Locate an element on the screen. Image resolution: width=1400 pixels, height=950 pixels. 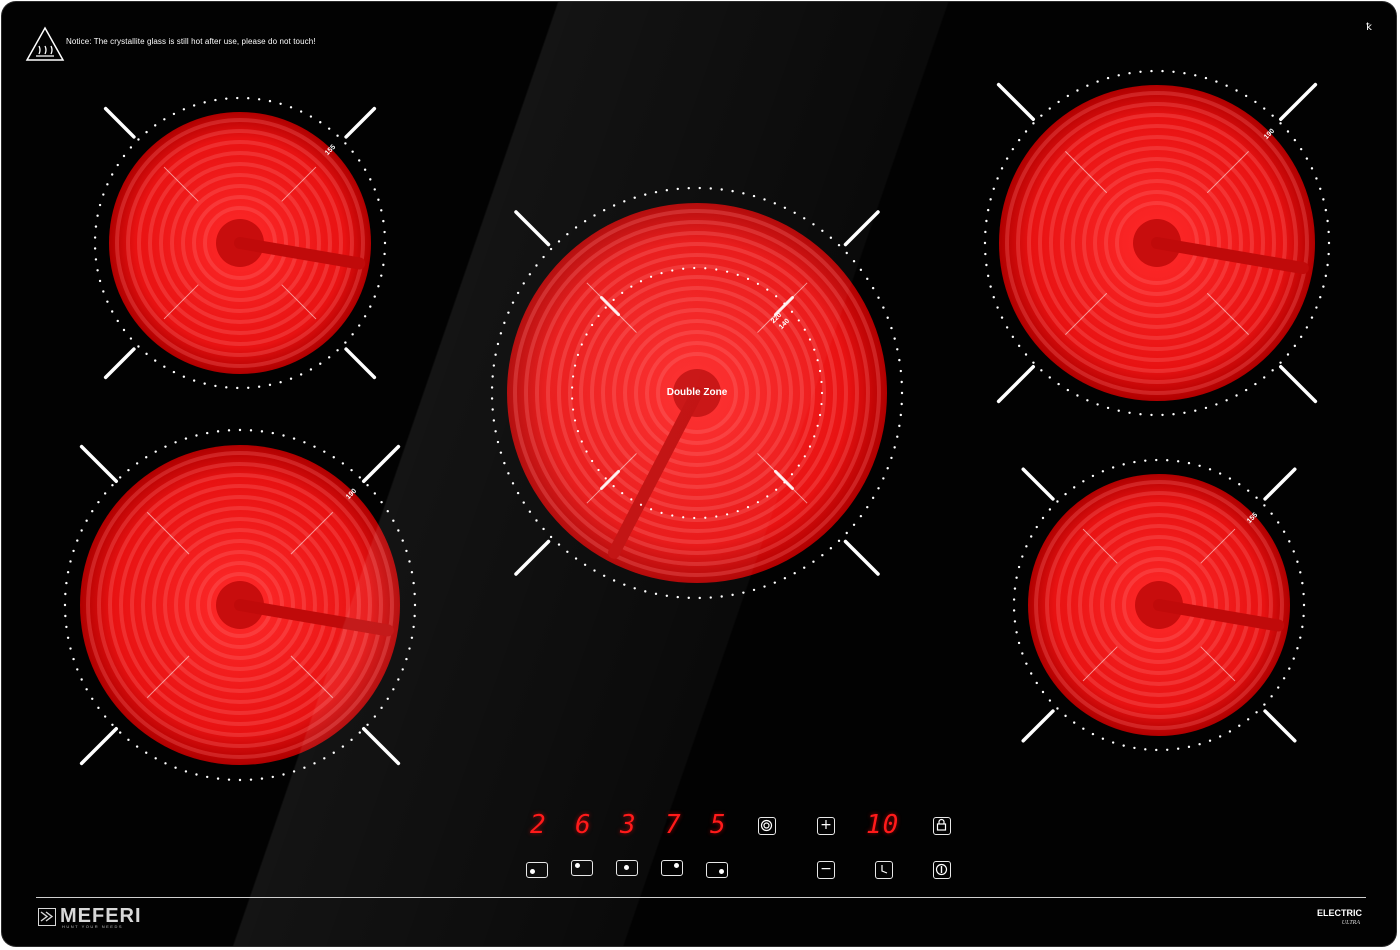
level-display-5: 5 is located at coordinates (718, 825).